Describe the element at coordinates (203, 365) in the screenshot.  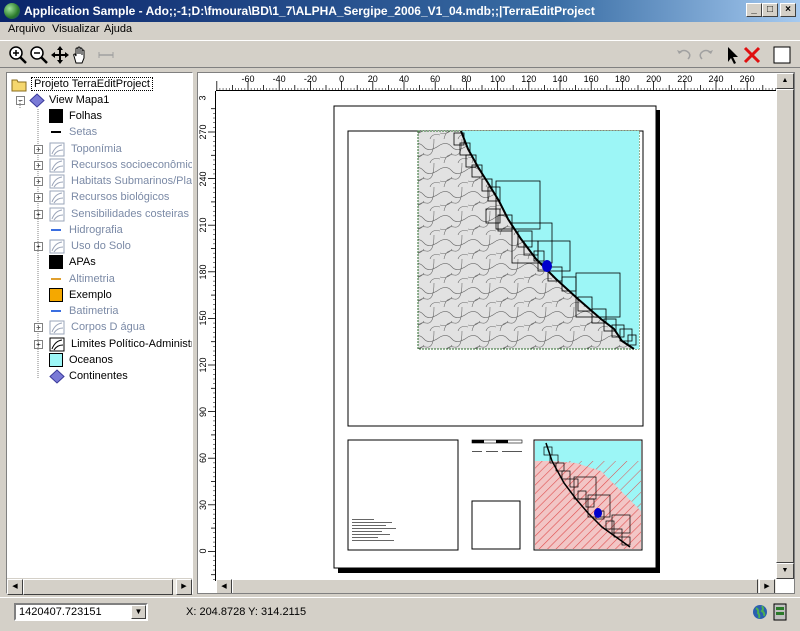
I see `v-ruler-tick-label: 120` at that location.